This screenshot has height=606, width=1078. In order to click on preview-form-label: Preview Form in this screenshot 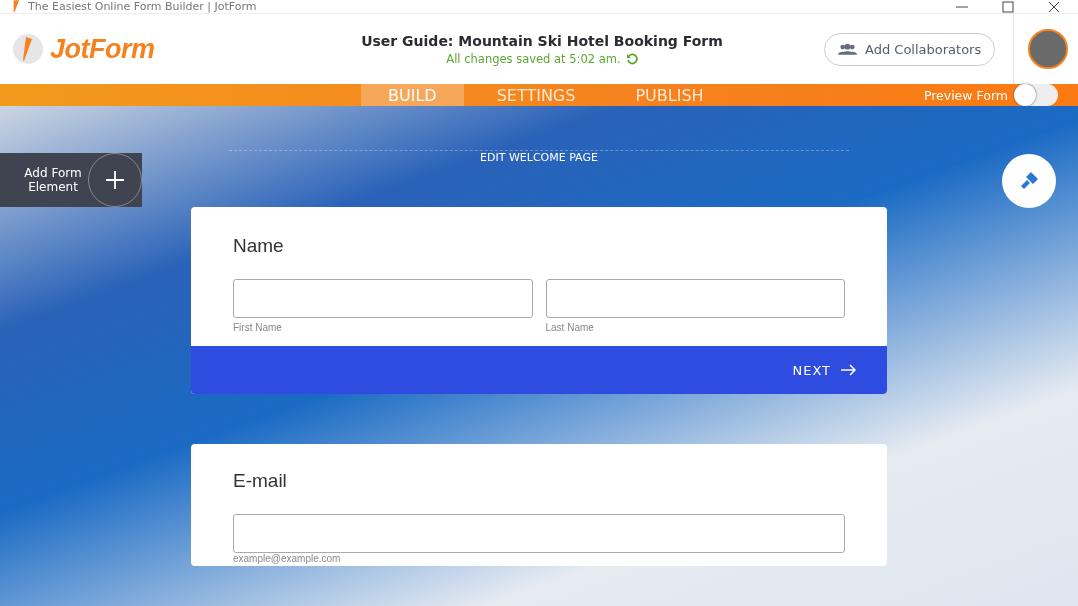, I will do `click(965, 95)`.